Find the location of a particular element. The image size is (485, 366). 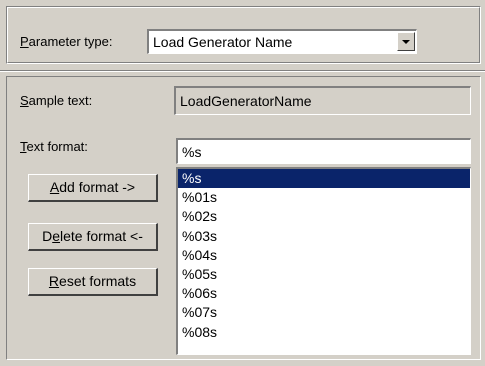

list-item: %01s is located at coordinates (324, 197).